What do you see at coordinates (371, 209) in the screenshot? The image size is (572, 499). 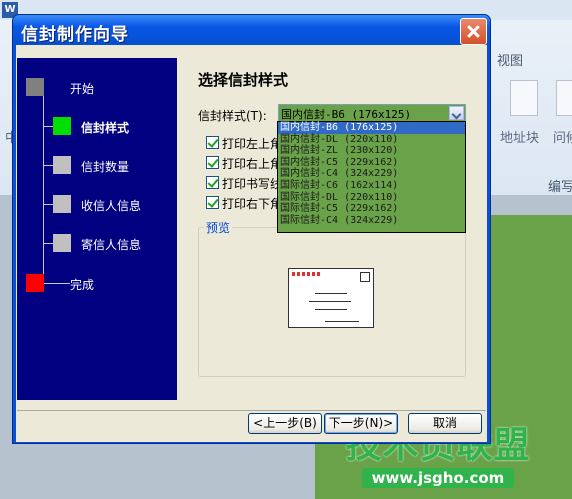 I see `dropdown-option: 国际信封-C5 (229x162)` at bounding box center [371, 209].